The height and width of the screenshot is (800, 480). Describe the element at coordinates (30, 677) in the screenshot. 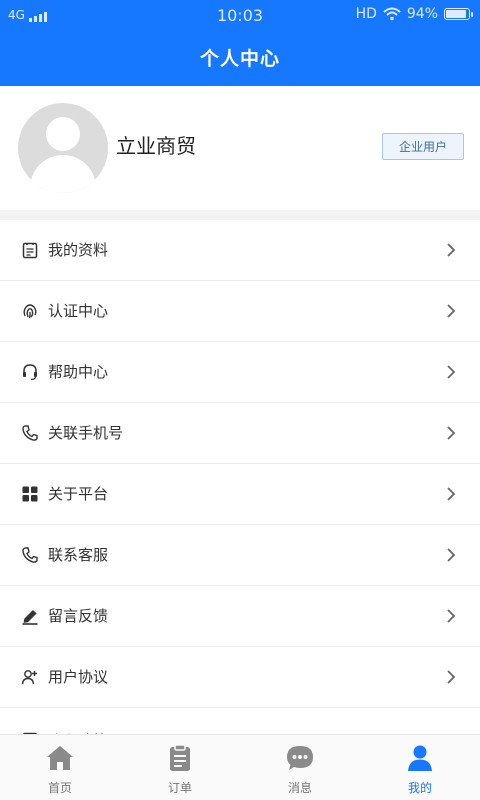

I see `user-add-icon` at that location.